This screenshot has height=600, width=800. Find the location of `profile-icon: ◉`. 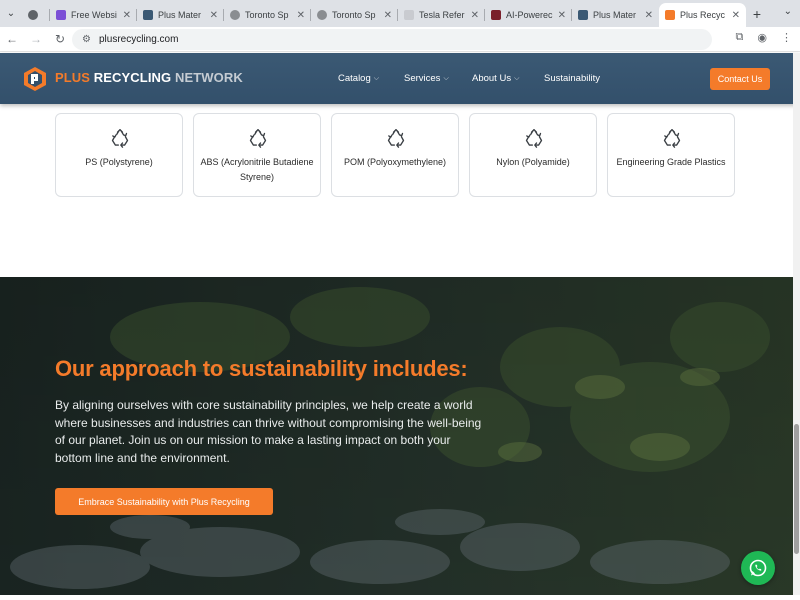

profile-icon: ◉ is located at coordinates (762, 37).